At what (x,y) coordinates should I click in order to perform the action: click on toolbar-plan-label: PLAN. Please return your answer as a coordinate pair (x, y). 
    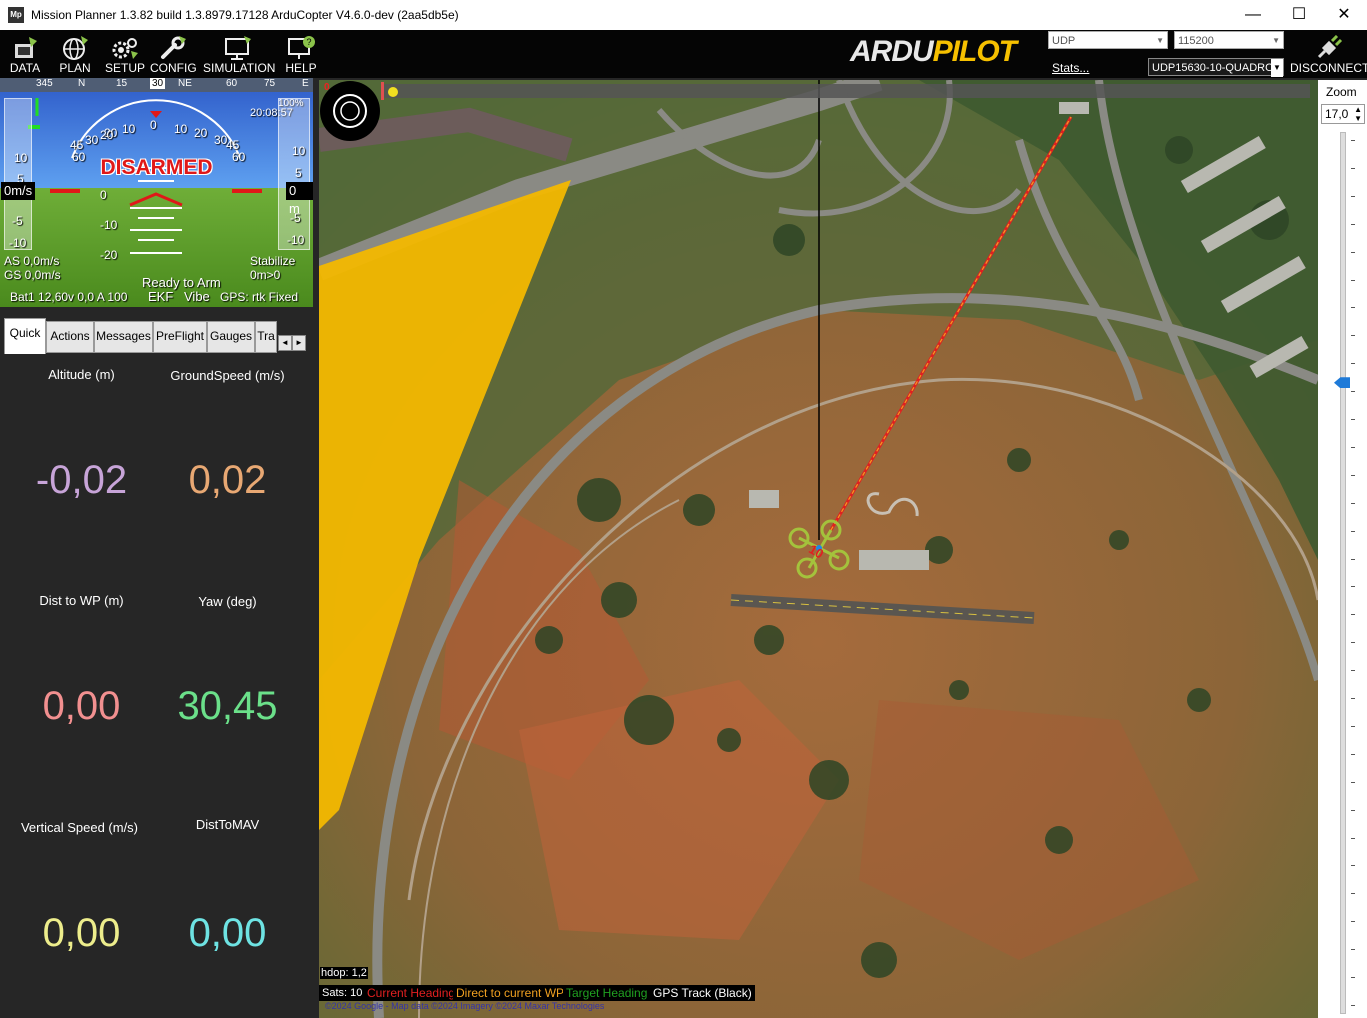
    Looking at the image, I should click on (75, 68).